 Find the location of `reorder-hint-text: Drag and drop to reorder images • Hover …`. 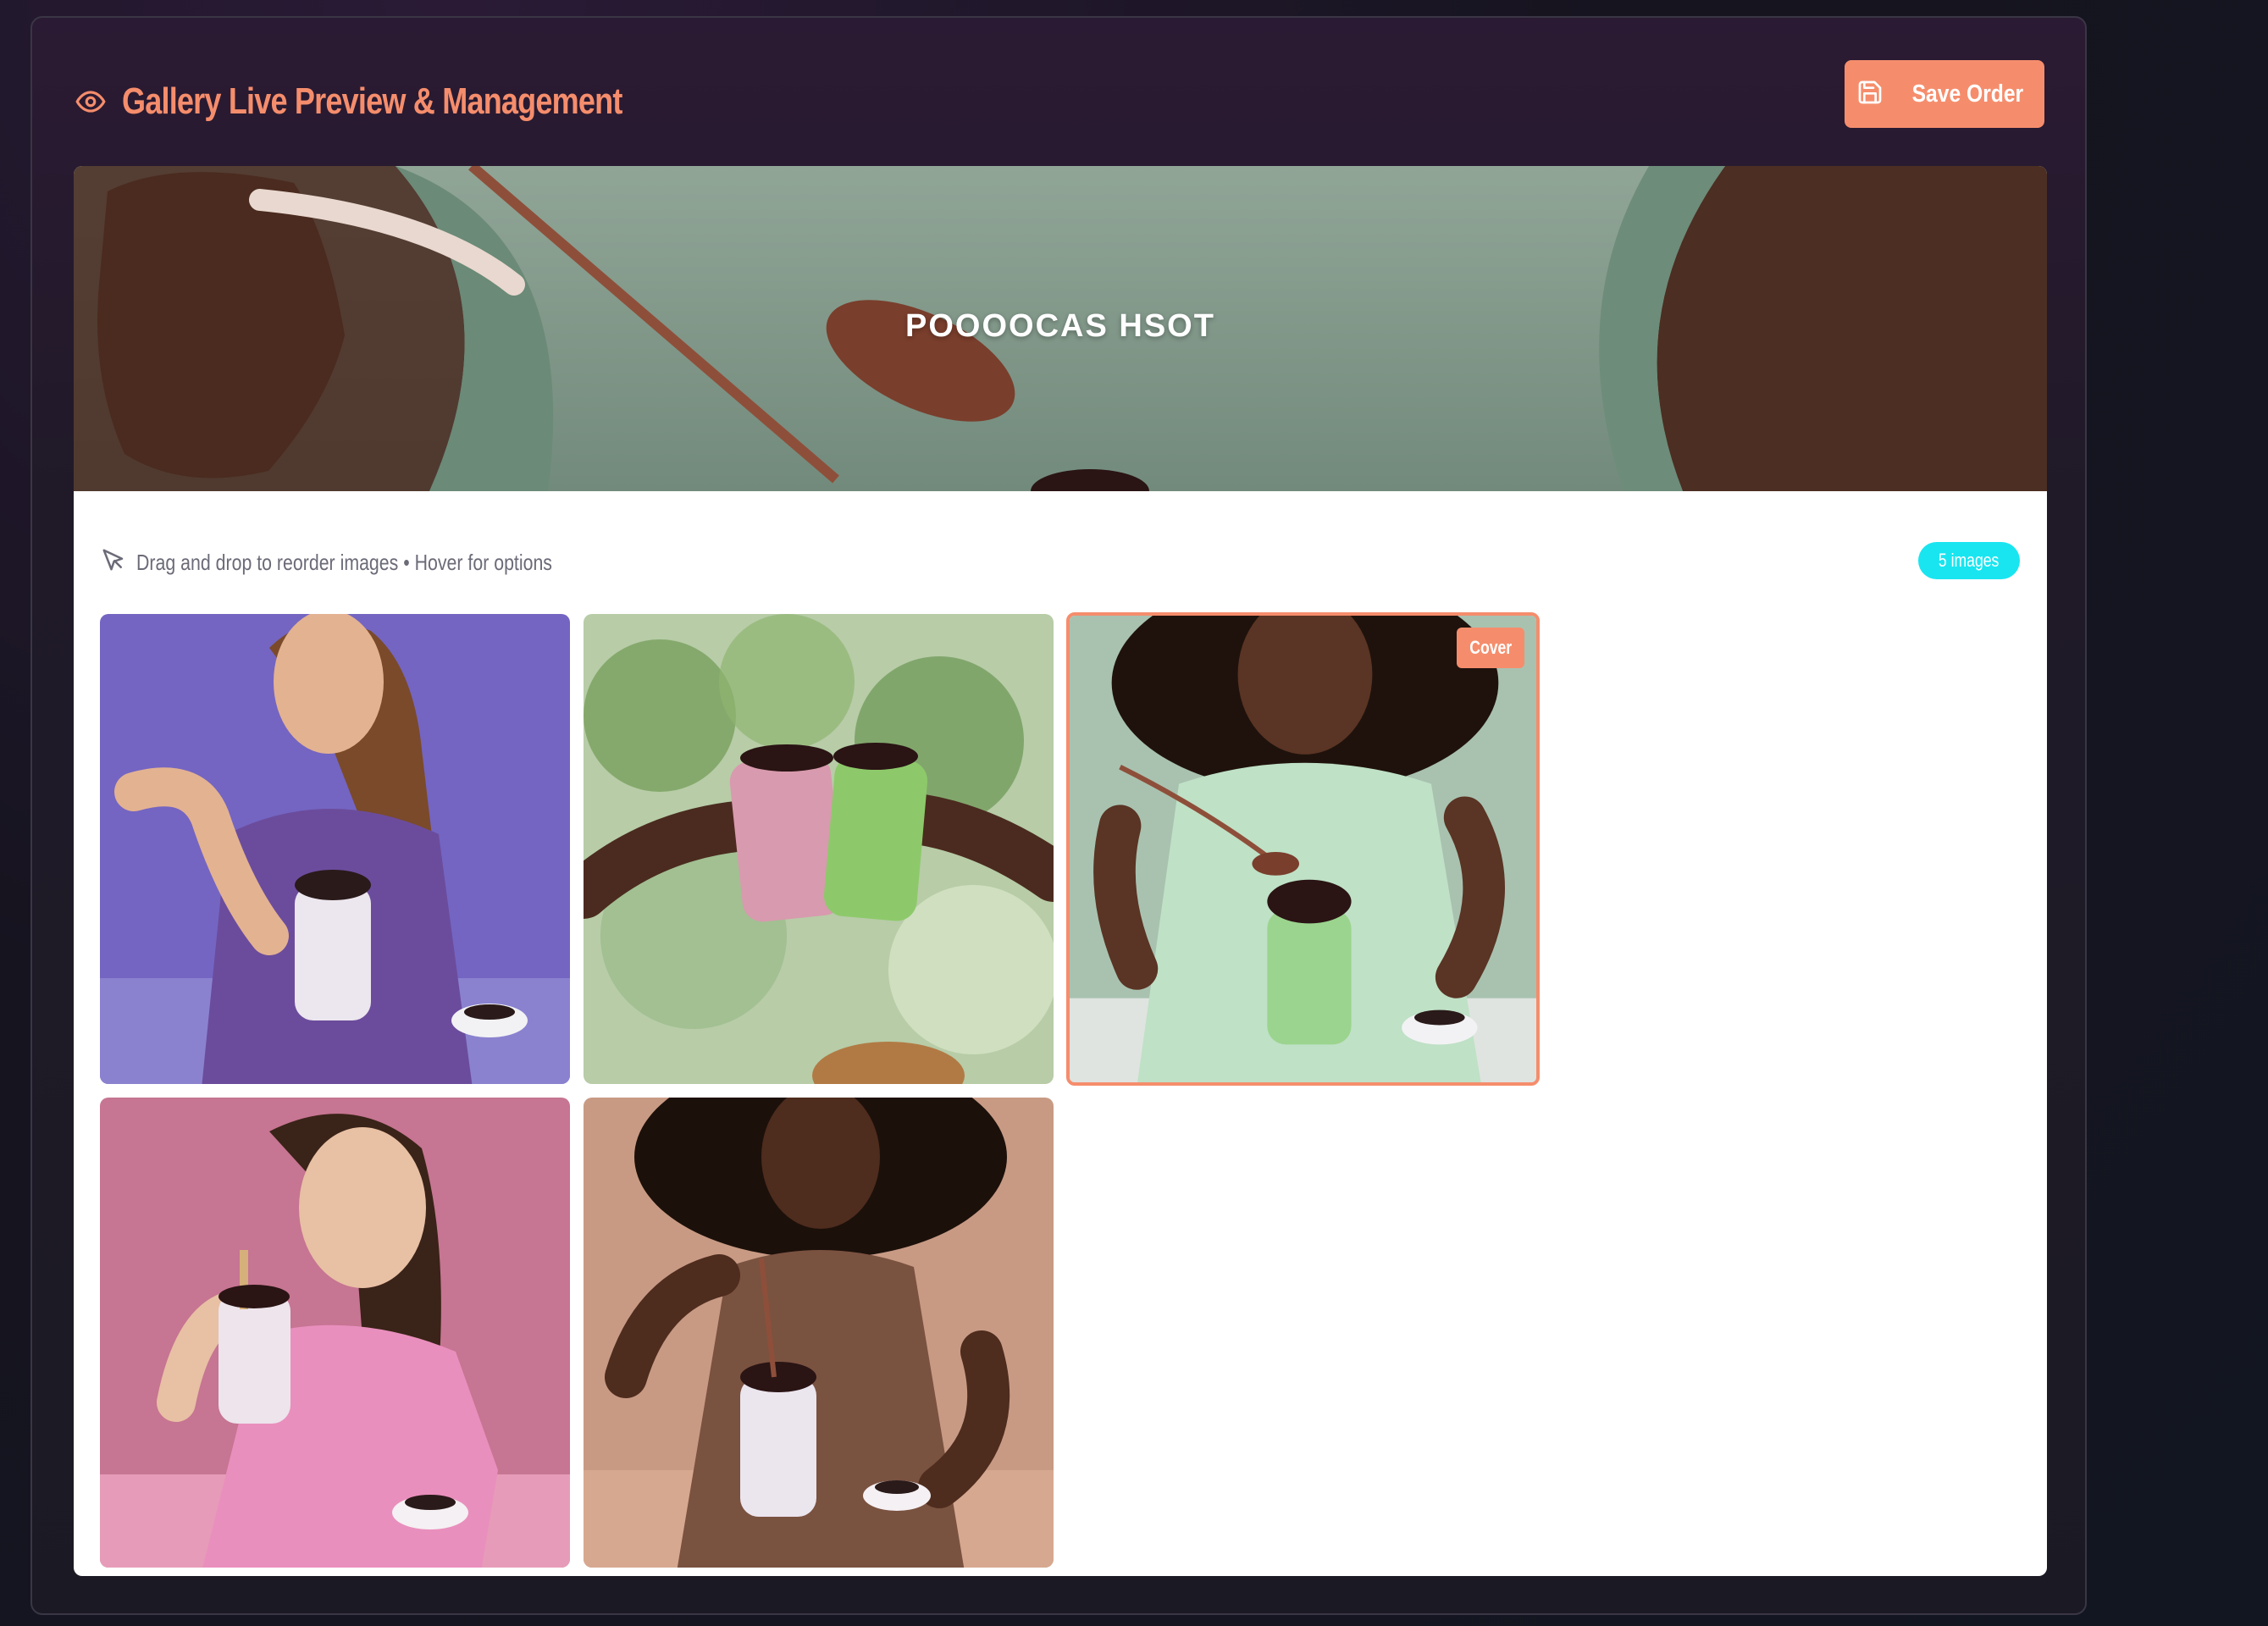

reorder-hint-text: Drag and drop to reorder images • Hover … is located at coordinates (344, 562).